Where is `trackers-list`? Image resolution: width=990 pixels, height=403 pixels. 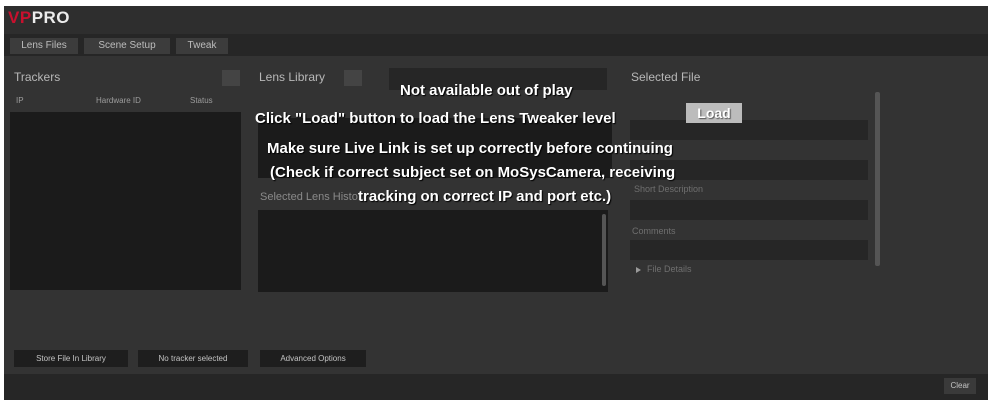 trackers-list is located at coordinates (125, 201).